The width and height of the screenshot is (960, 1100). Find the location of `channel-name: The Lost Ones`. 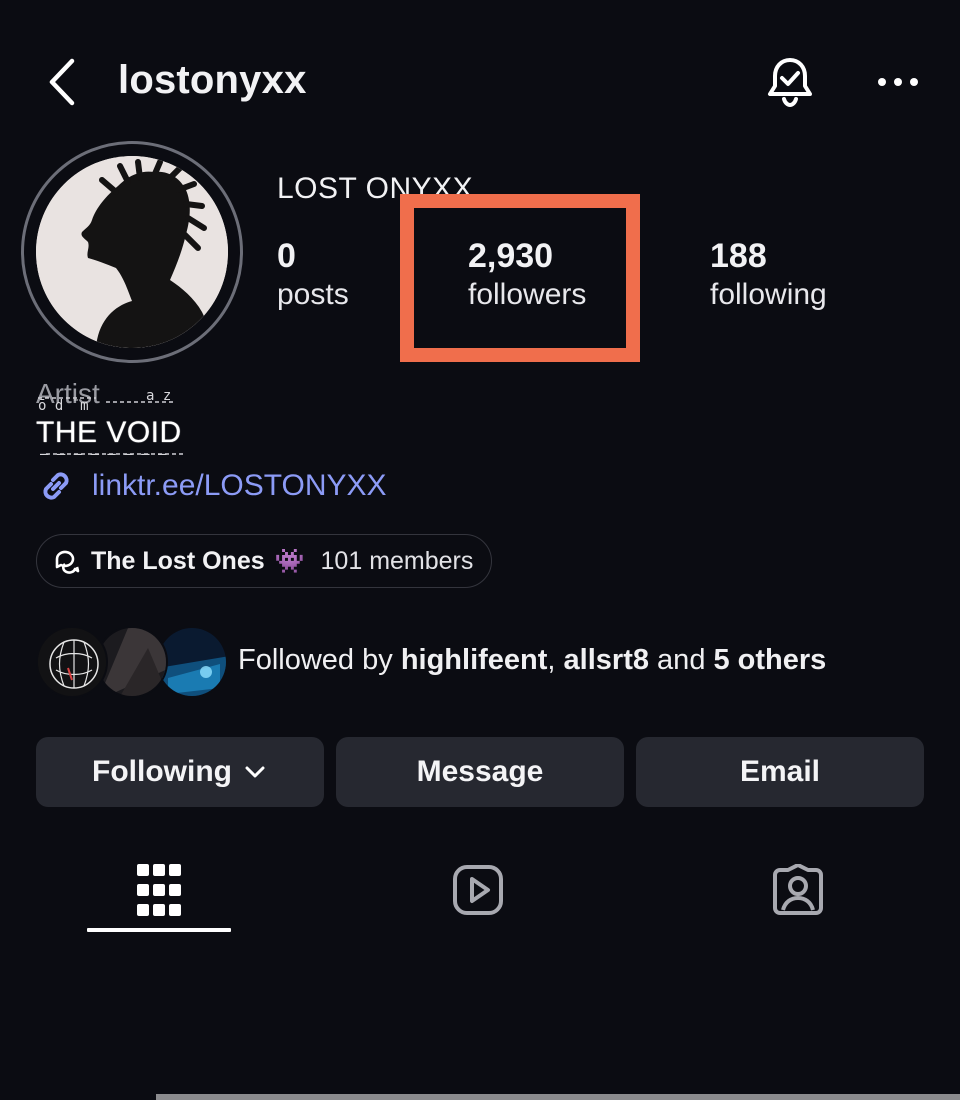

channel-name: The Lost Ones is located at coordinates (178, 560).